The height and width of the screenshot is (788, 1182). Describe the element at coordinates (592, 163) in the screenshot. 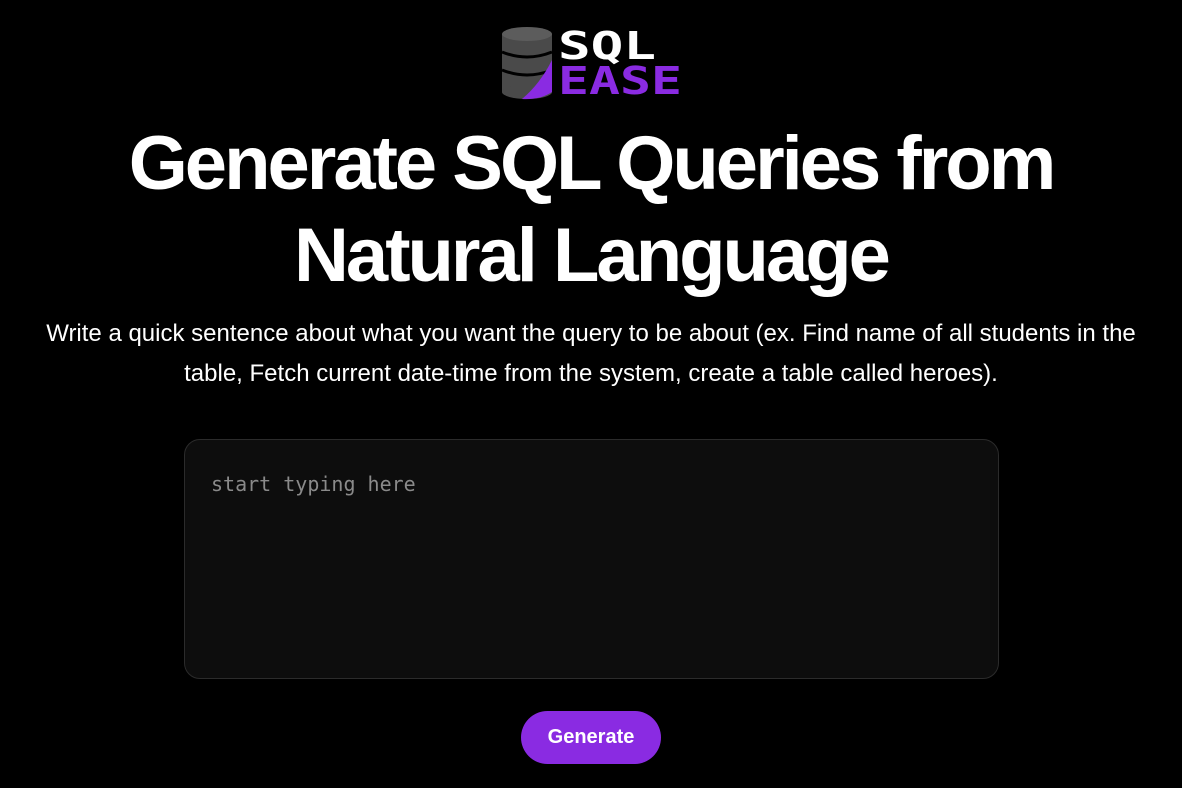

I see `title-line-1: Generate SQL Queries from` at that location.